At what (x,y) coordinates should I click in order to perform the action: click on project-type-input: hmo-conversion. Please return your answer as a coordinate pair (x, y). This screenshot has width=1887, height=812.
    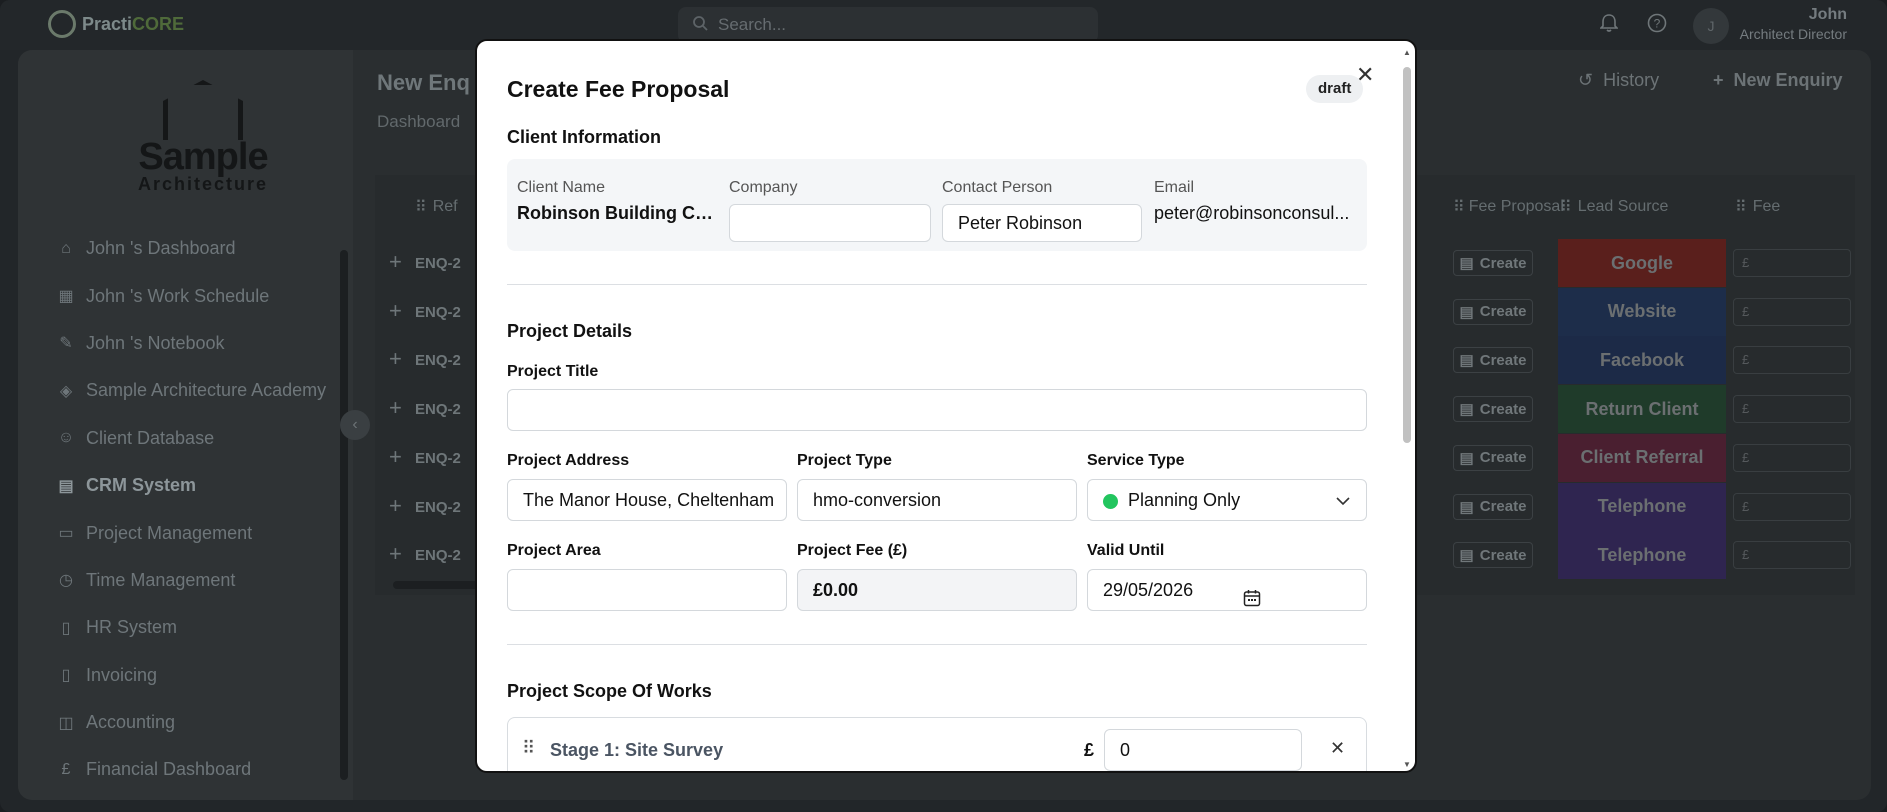
    Looking at the image, I should click on (937, 500).